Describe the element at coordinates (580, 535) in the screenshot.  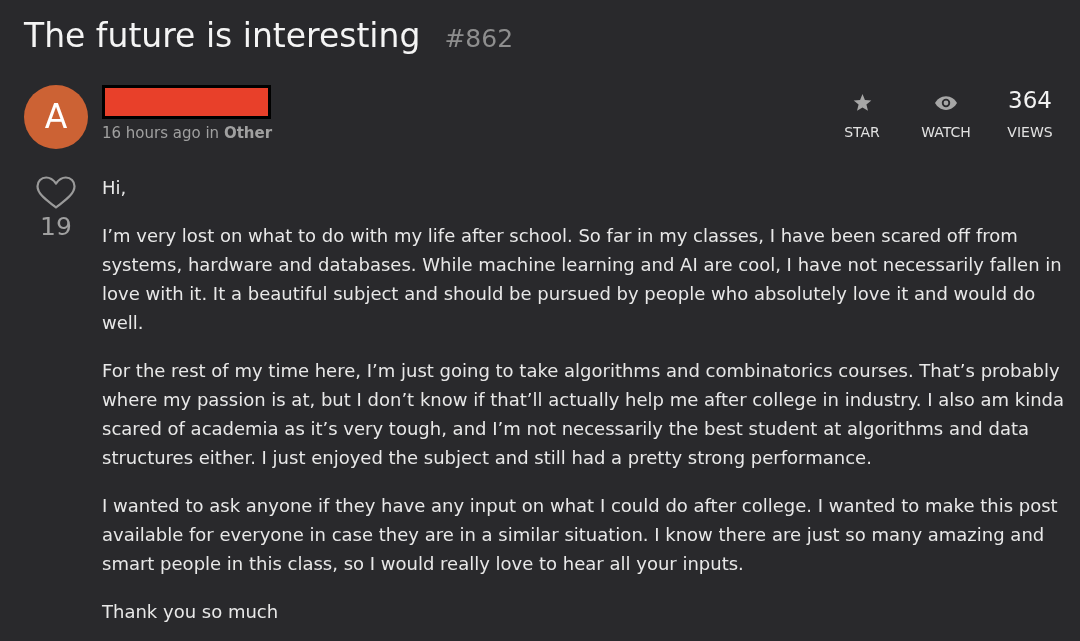
I see `body-paragraph: I wanted to ask anyone if they have any input on what I could do after college. I wanted to make this post available for everyone in case they are in a similar situation. I know there are just so many amazing and smart people in this class, so I would really love to hear all your inputs.` at that location.